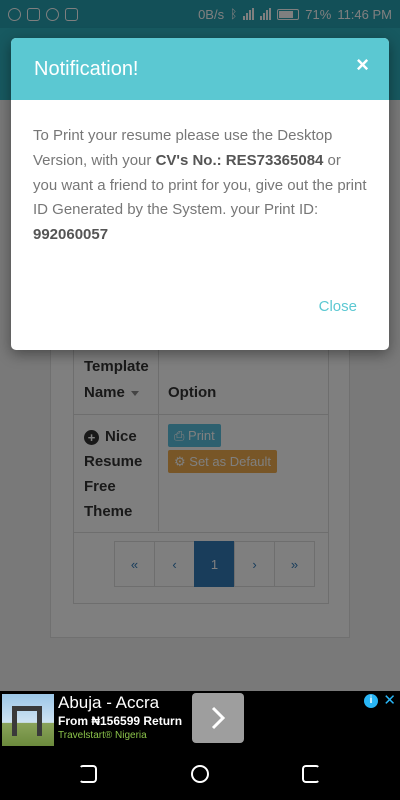 This screenshot has width=400, height=800. What do you see at coordinates (239, 160) in the screenshot?
I see `cv-number: CV's No.: RES73365084` at bounding box center [239, 160].